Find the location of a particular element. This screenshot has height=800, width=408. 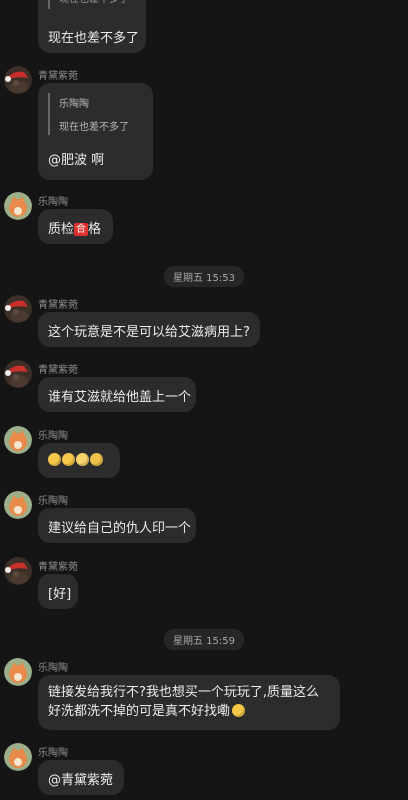

message-text: [好] is located at coordinates (60, 594).